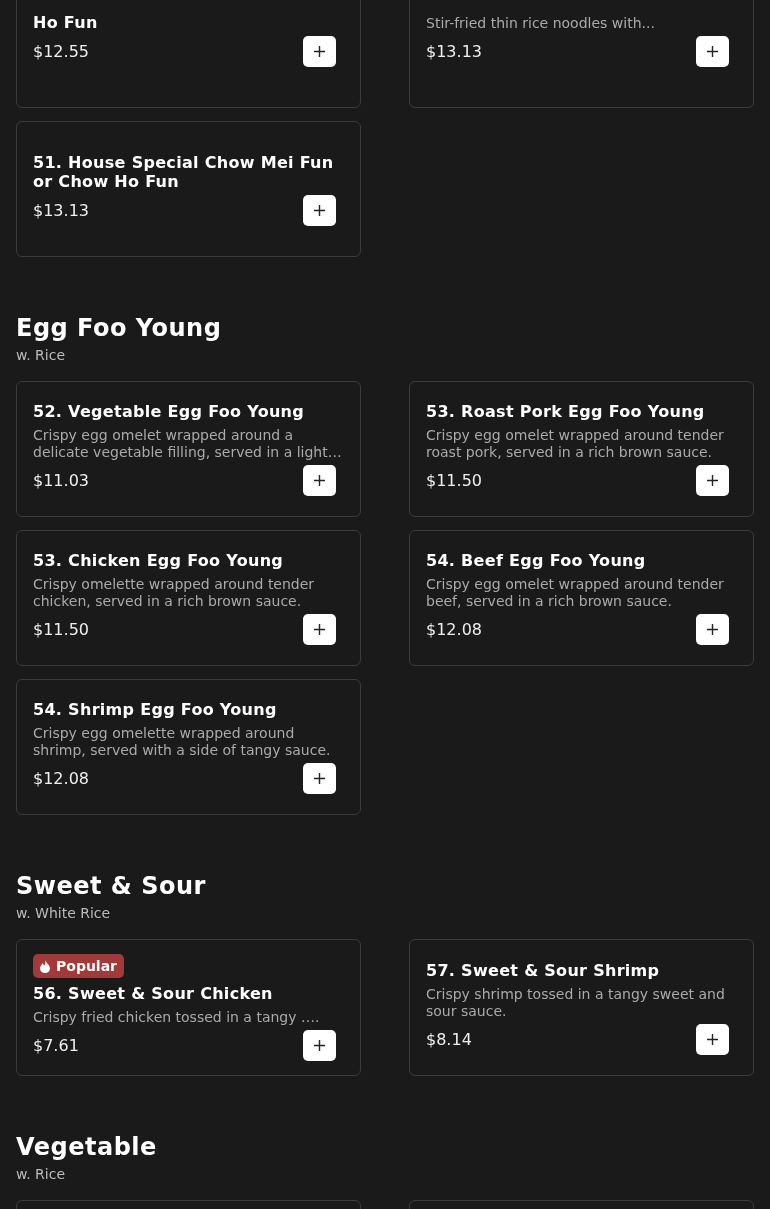 Image resolution: width=770 pixels, height=1209 pixels. Describe the element at coordinates (56, 1045) in the screenshot. I see `item-price: $7.61` at that location.